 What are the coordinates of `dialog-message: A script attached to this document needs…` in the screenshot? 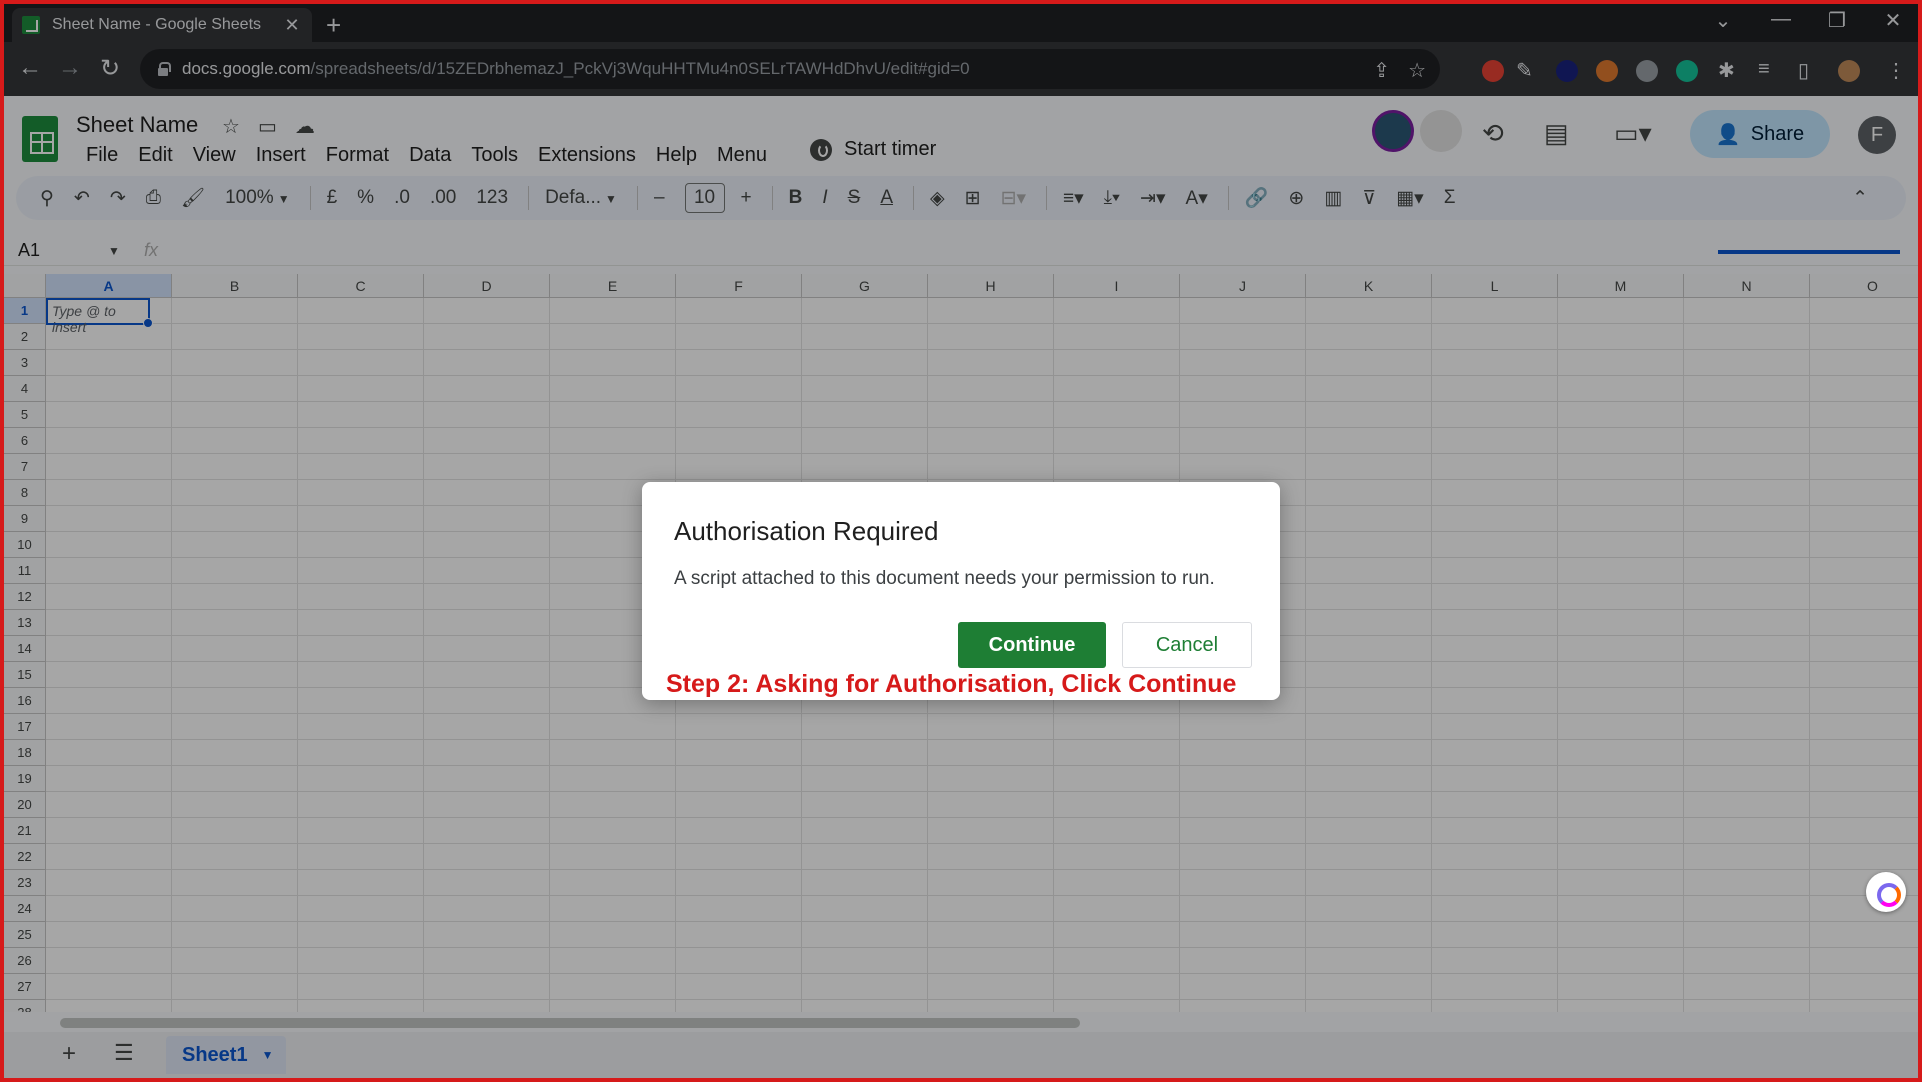 It's located at (944, 578).